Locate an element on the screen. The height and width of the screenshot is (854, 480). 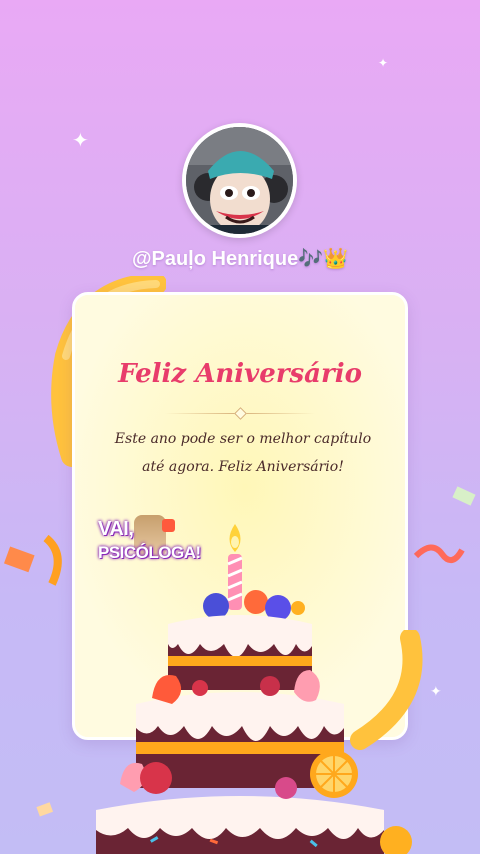
card-title: Feliz Aniversário is located at coordinates (240, 374).